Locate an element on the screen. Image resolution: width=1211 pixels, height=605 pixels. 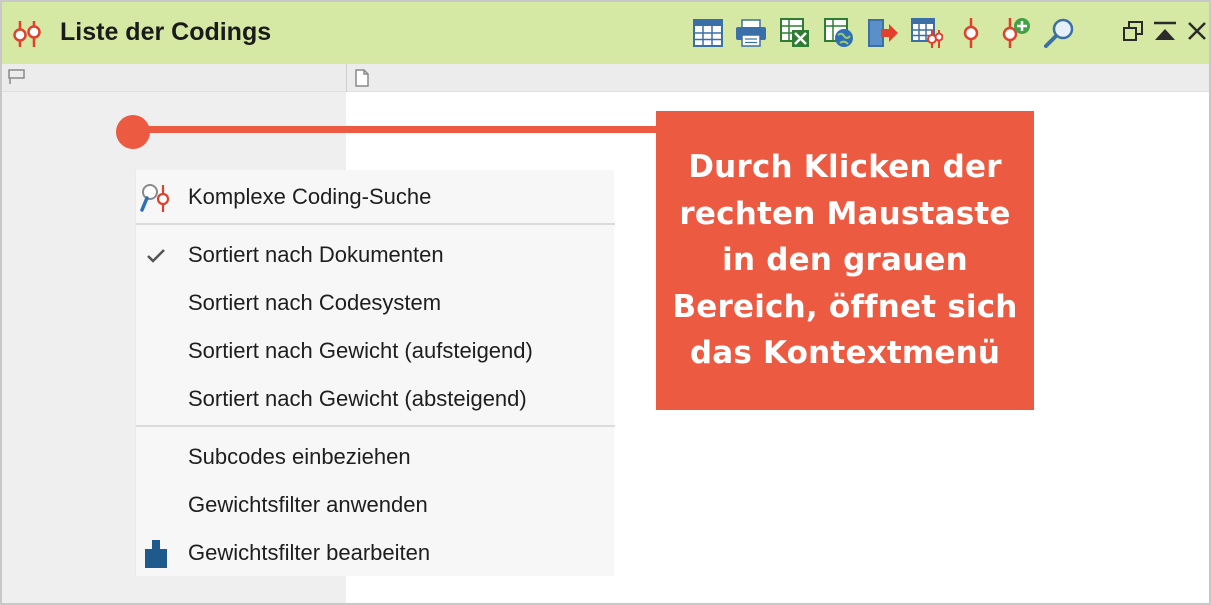
menu-item-label: Gewichtsfilter anwenden is located at coordinates (308, 504).